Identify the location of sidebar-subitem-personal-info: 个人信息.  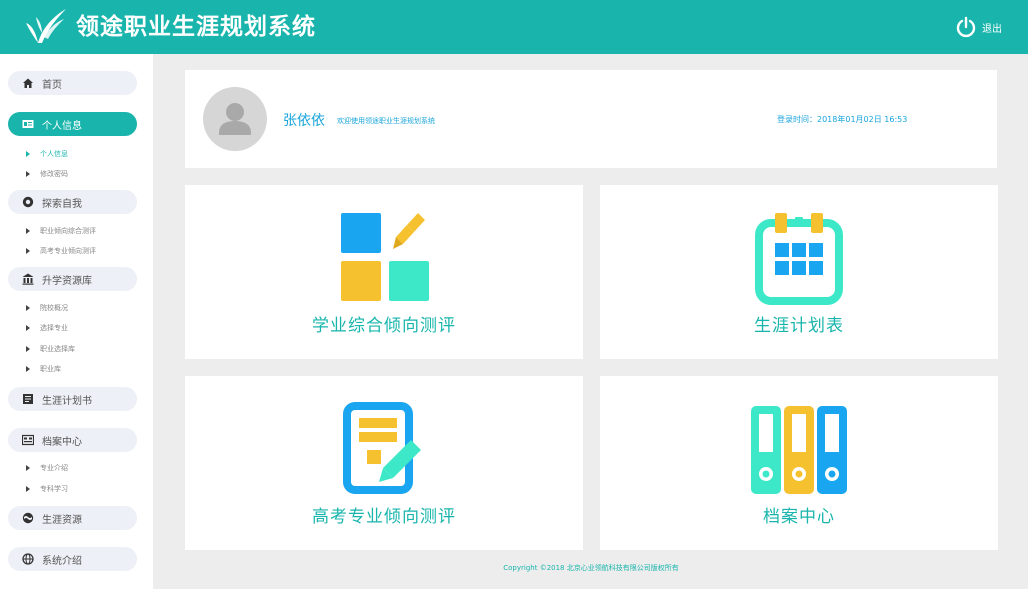
(47, 154).